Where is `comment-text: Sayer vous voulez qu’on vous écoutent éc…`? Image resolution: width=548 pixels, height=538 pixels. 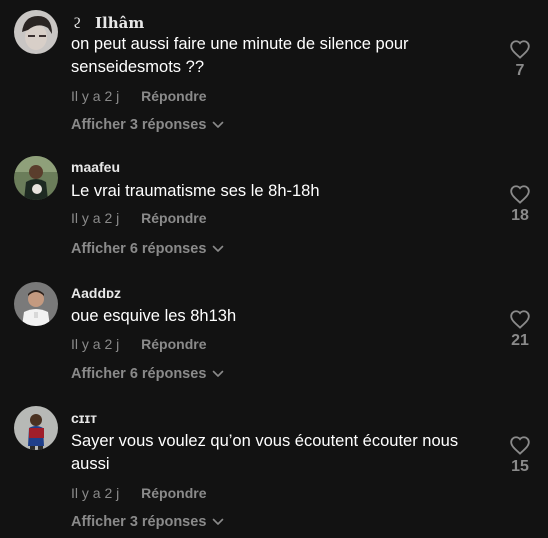 comment-text: Sayer vous voulez qu’on vous écoutent éc… is located at coordinates (265, 452).